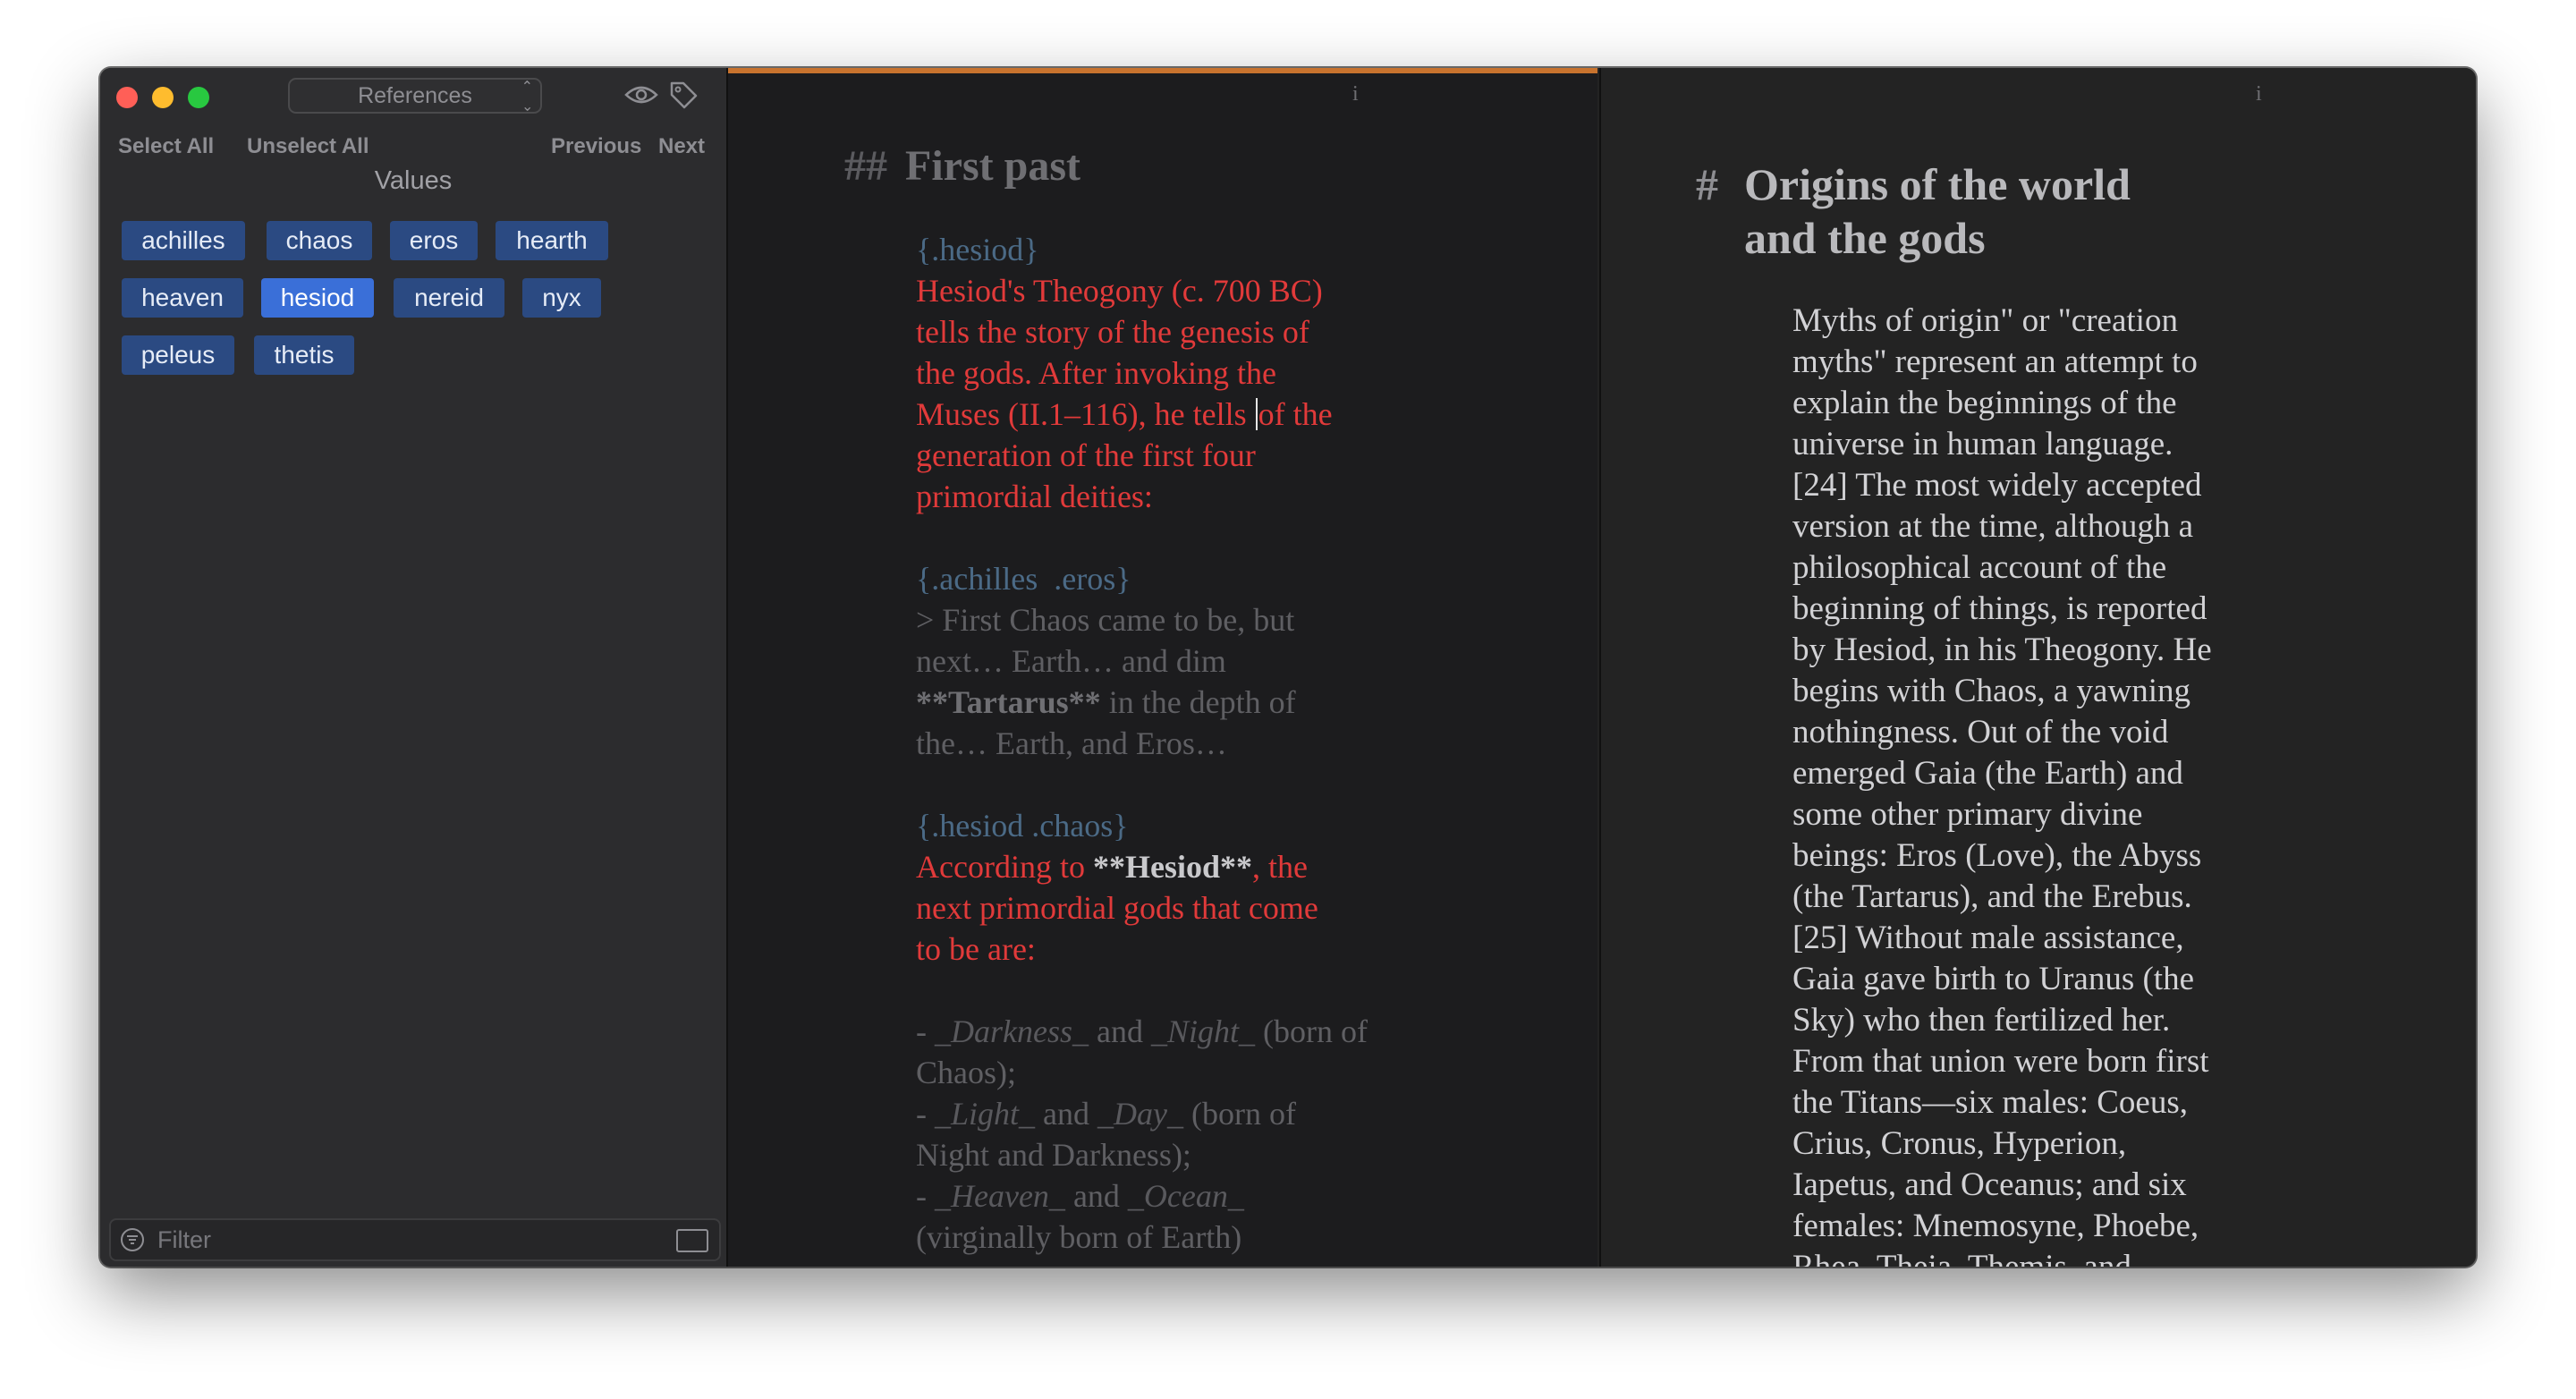 This screenshot has width=2576, height=1399. I want to click on text-line: nothingness. Out of the void, so click(1980, 732).